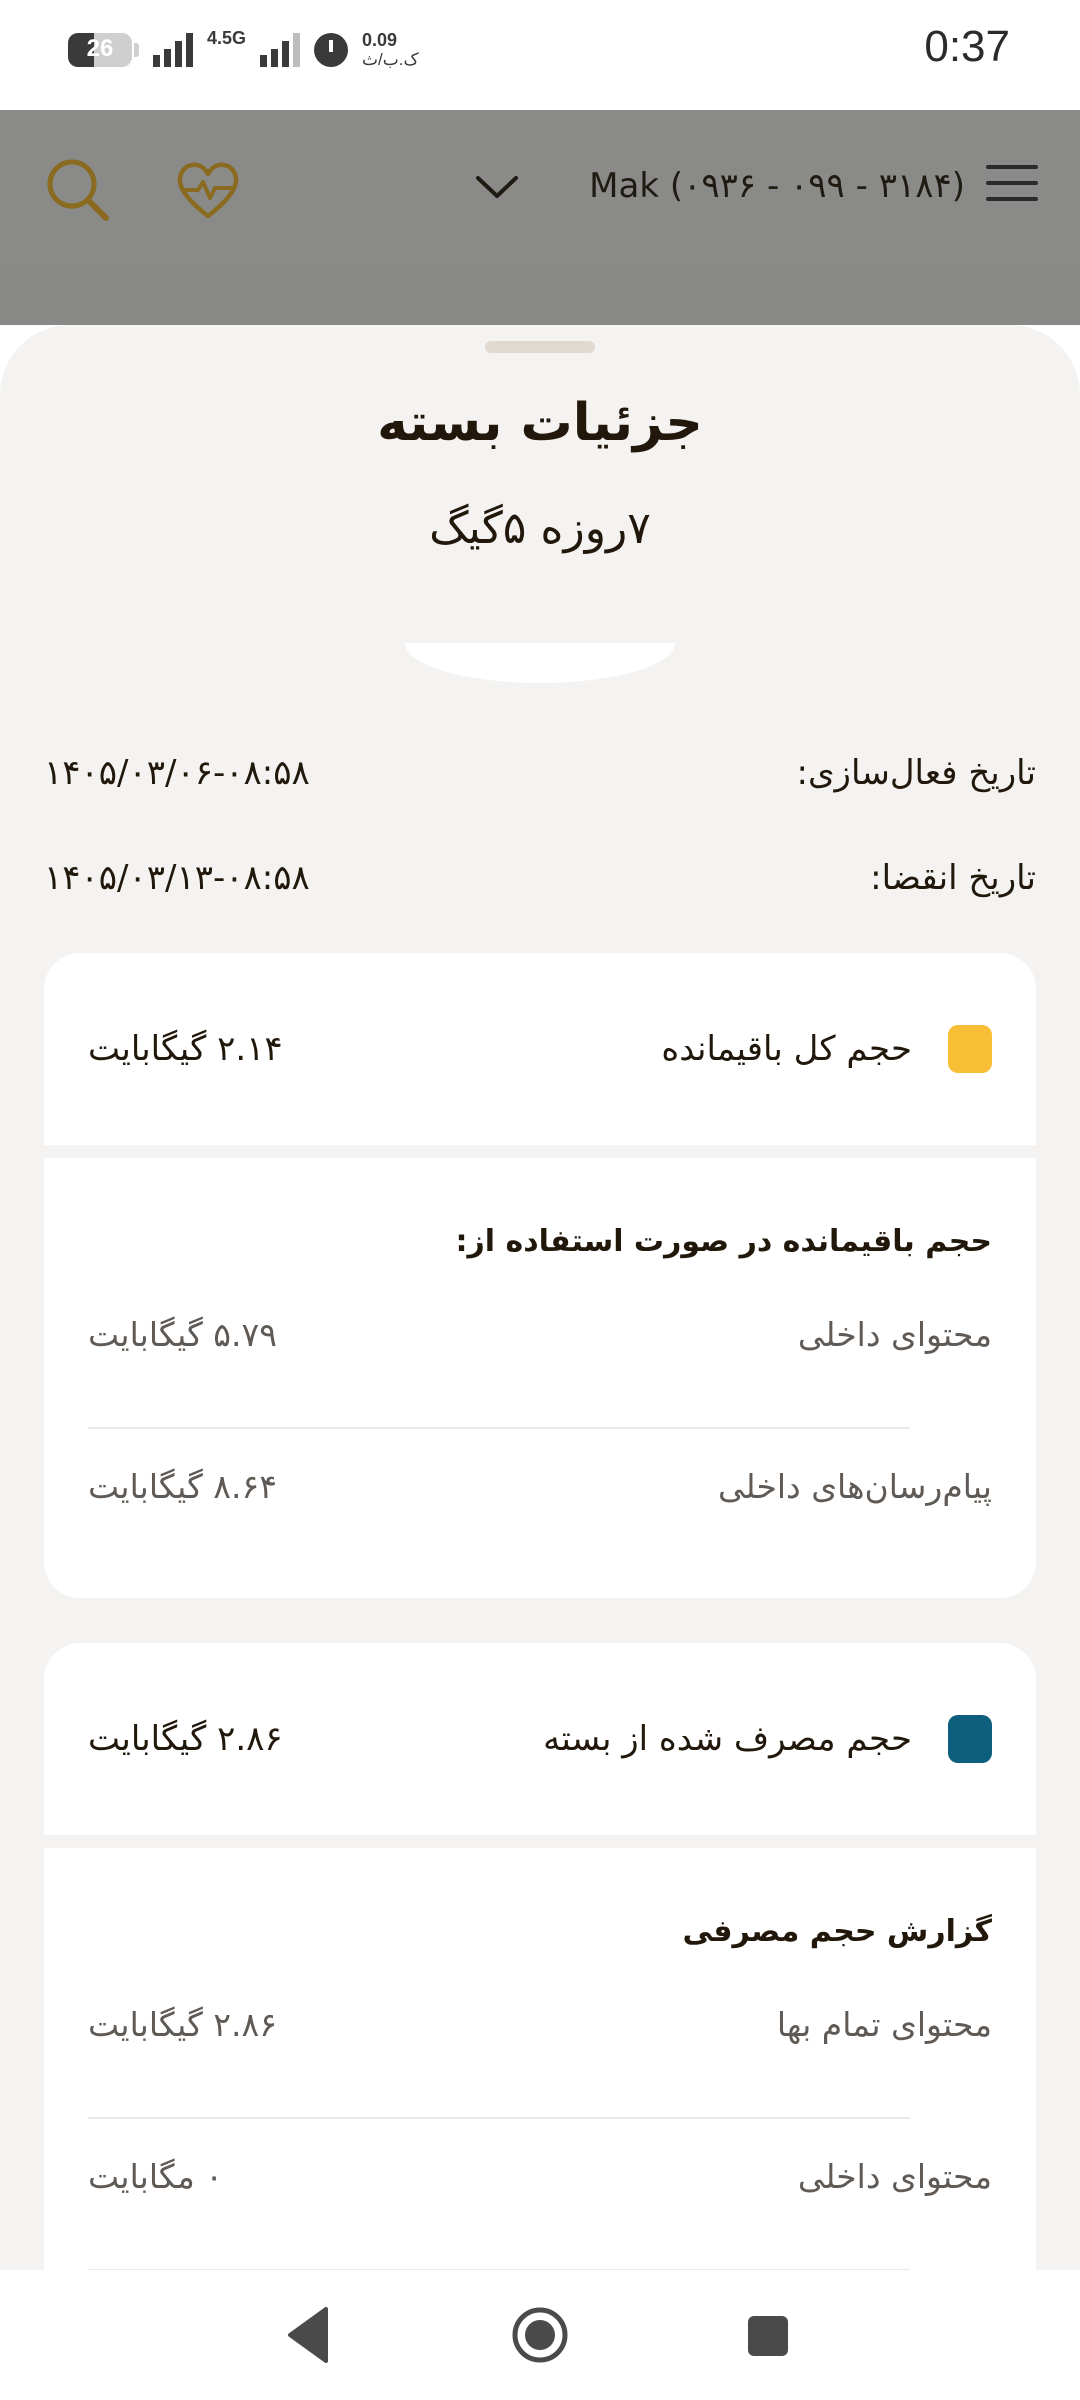 This screenshot has height=2400, width=1080. What do you see at coordinates (540, 347) in the screenshot?
I see `sheet-drag-handle` at bounding box center [540, 347].